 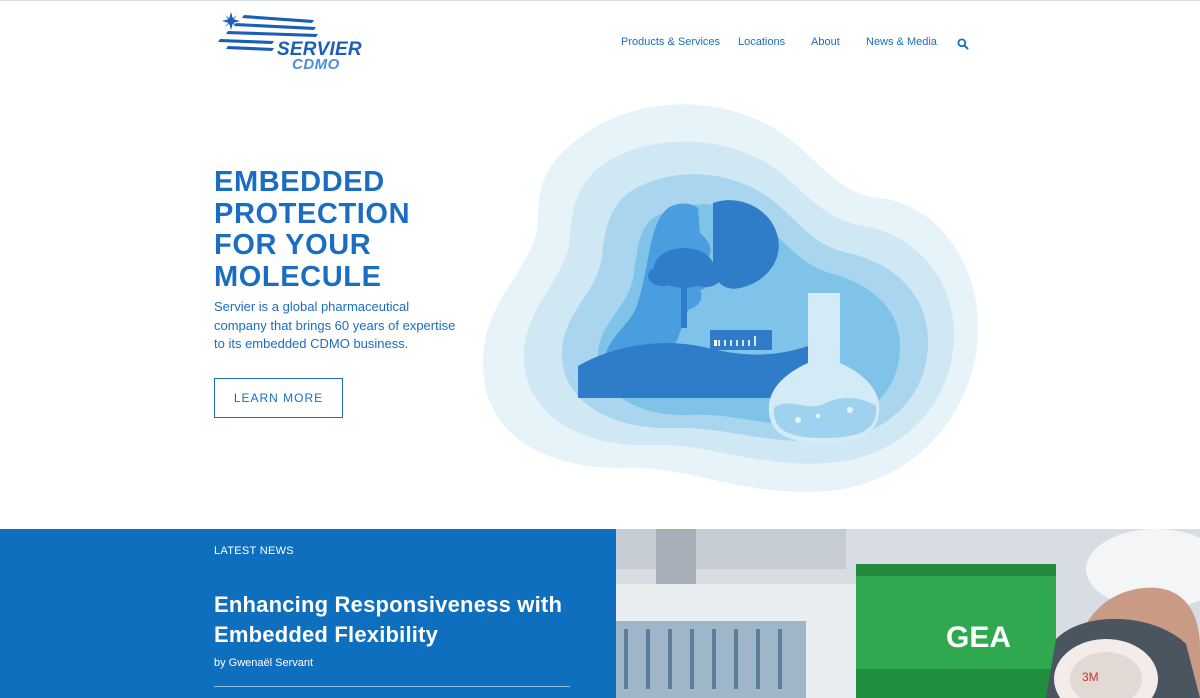 What do you see at coordinates (600, 0) in the screenshot?
I see `top-border` at bounding box center [600, 0].